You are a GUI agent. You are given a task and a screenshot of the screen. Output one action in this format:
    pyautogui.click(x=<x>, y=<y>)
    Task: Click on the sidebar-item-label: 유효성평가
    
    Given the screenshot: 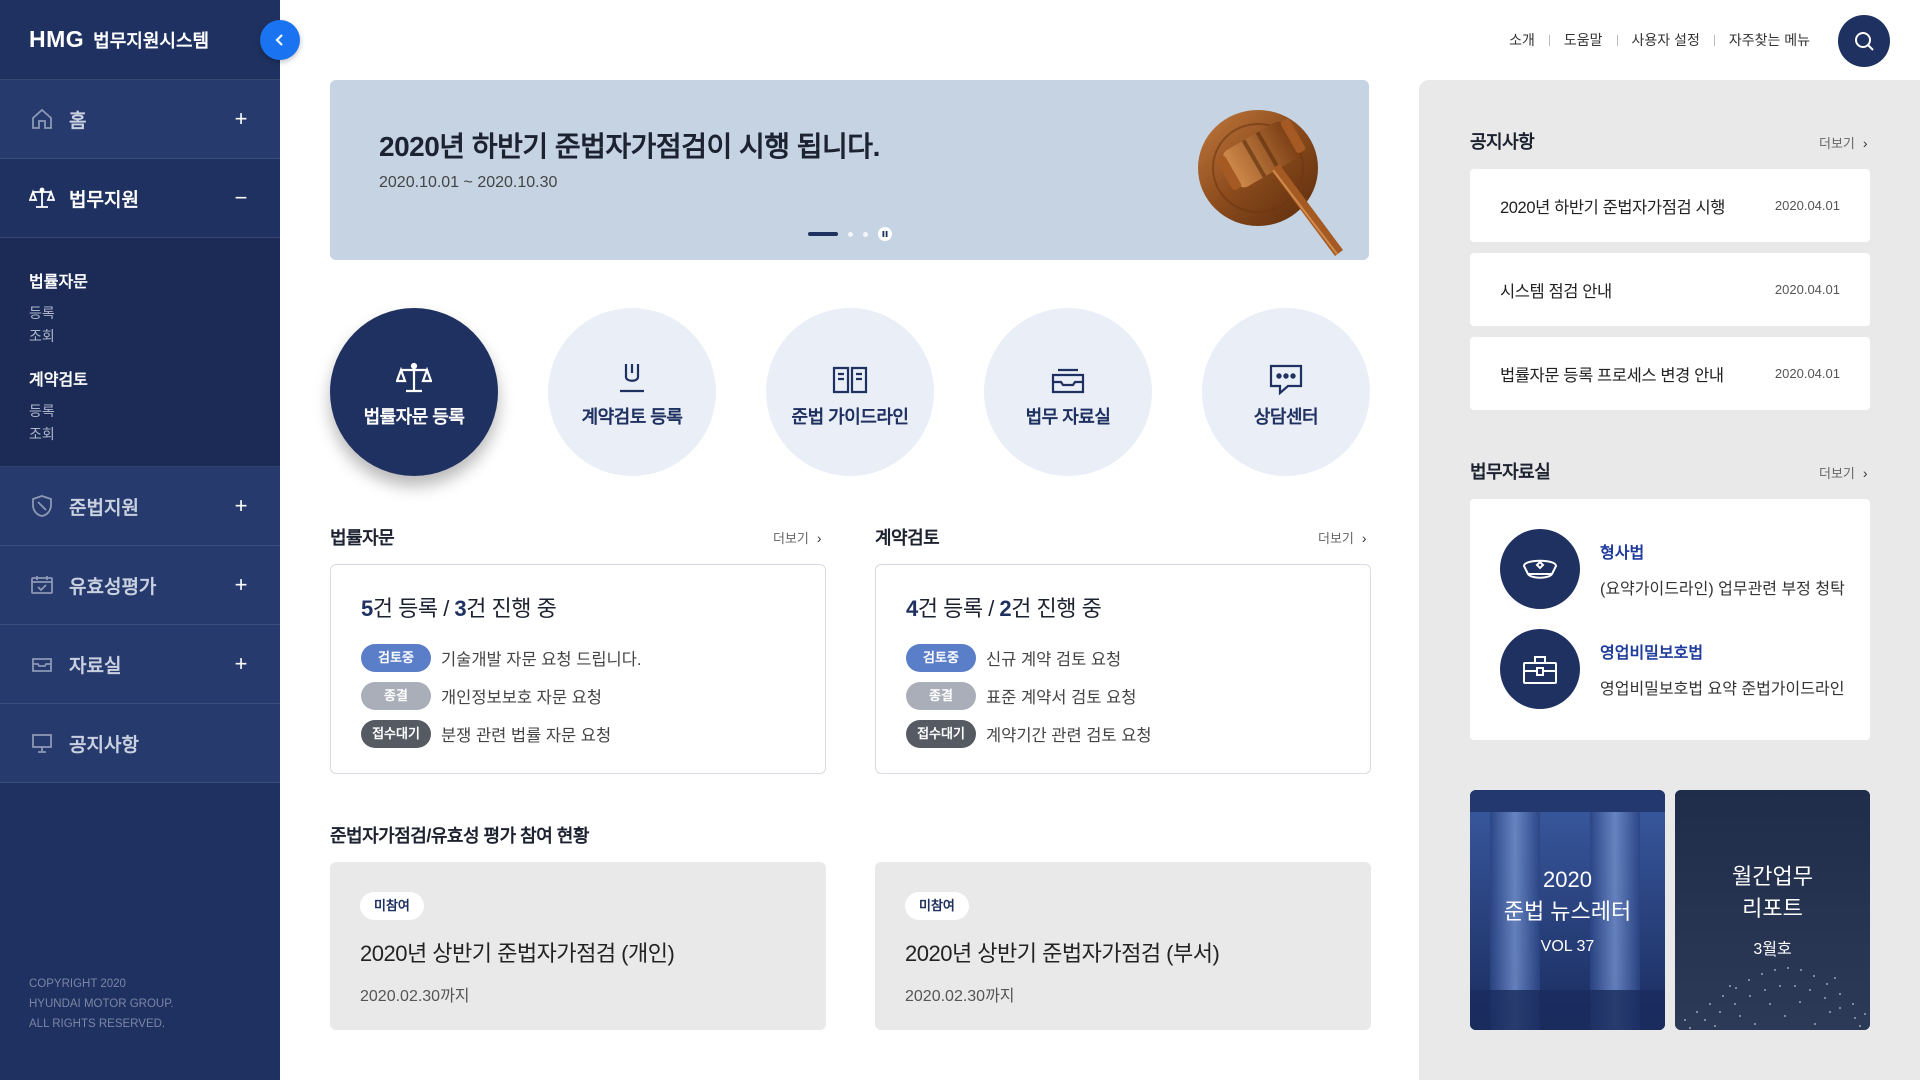 What is the action you would take?
    pyautogui.click(x=113, y=587)
    